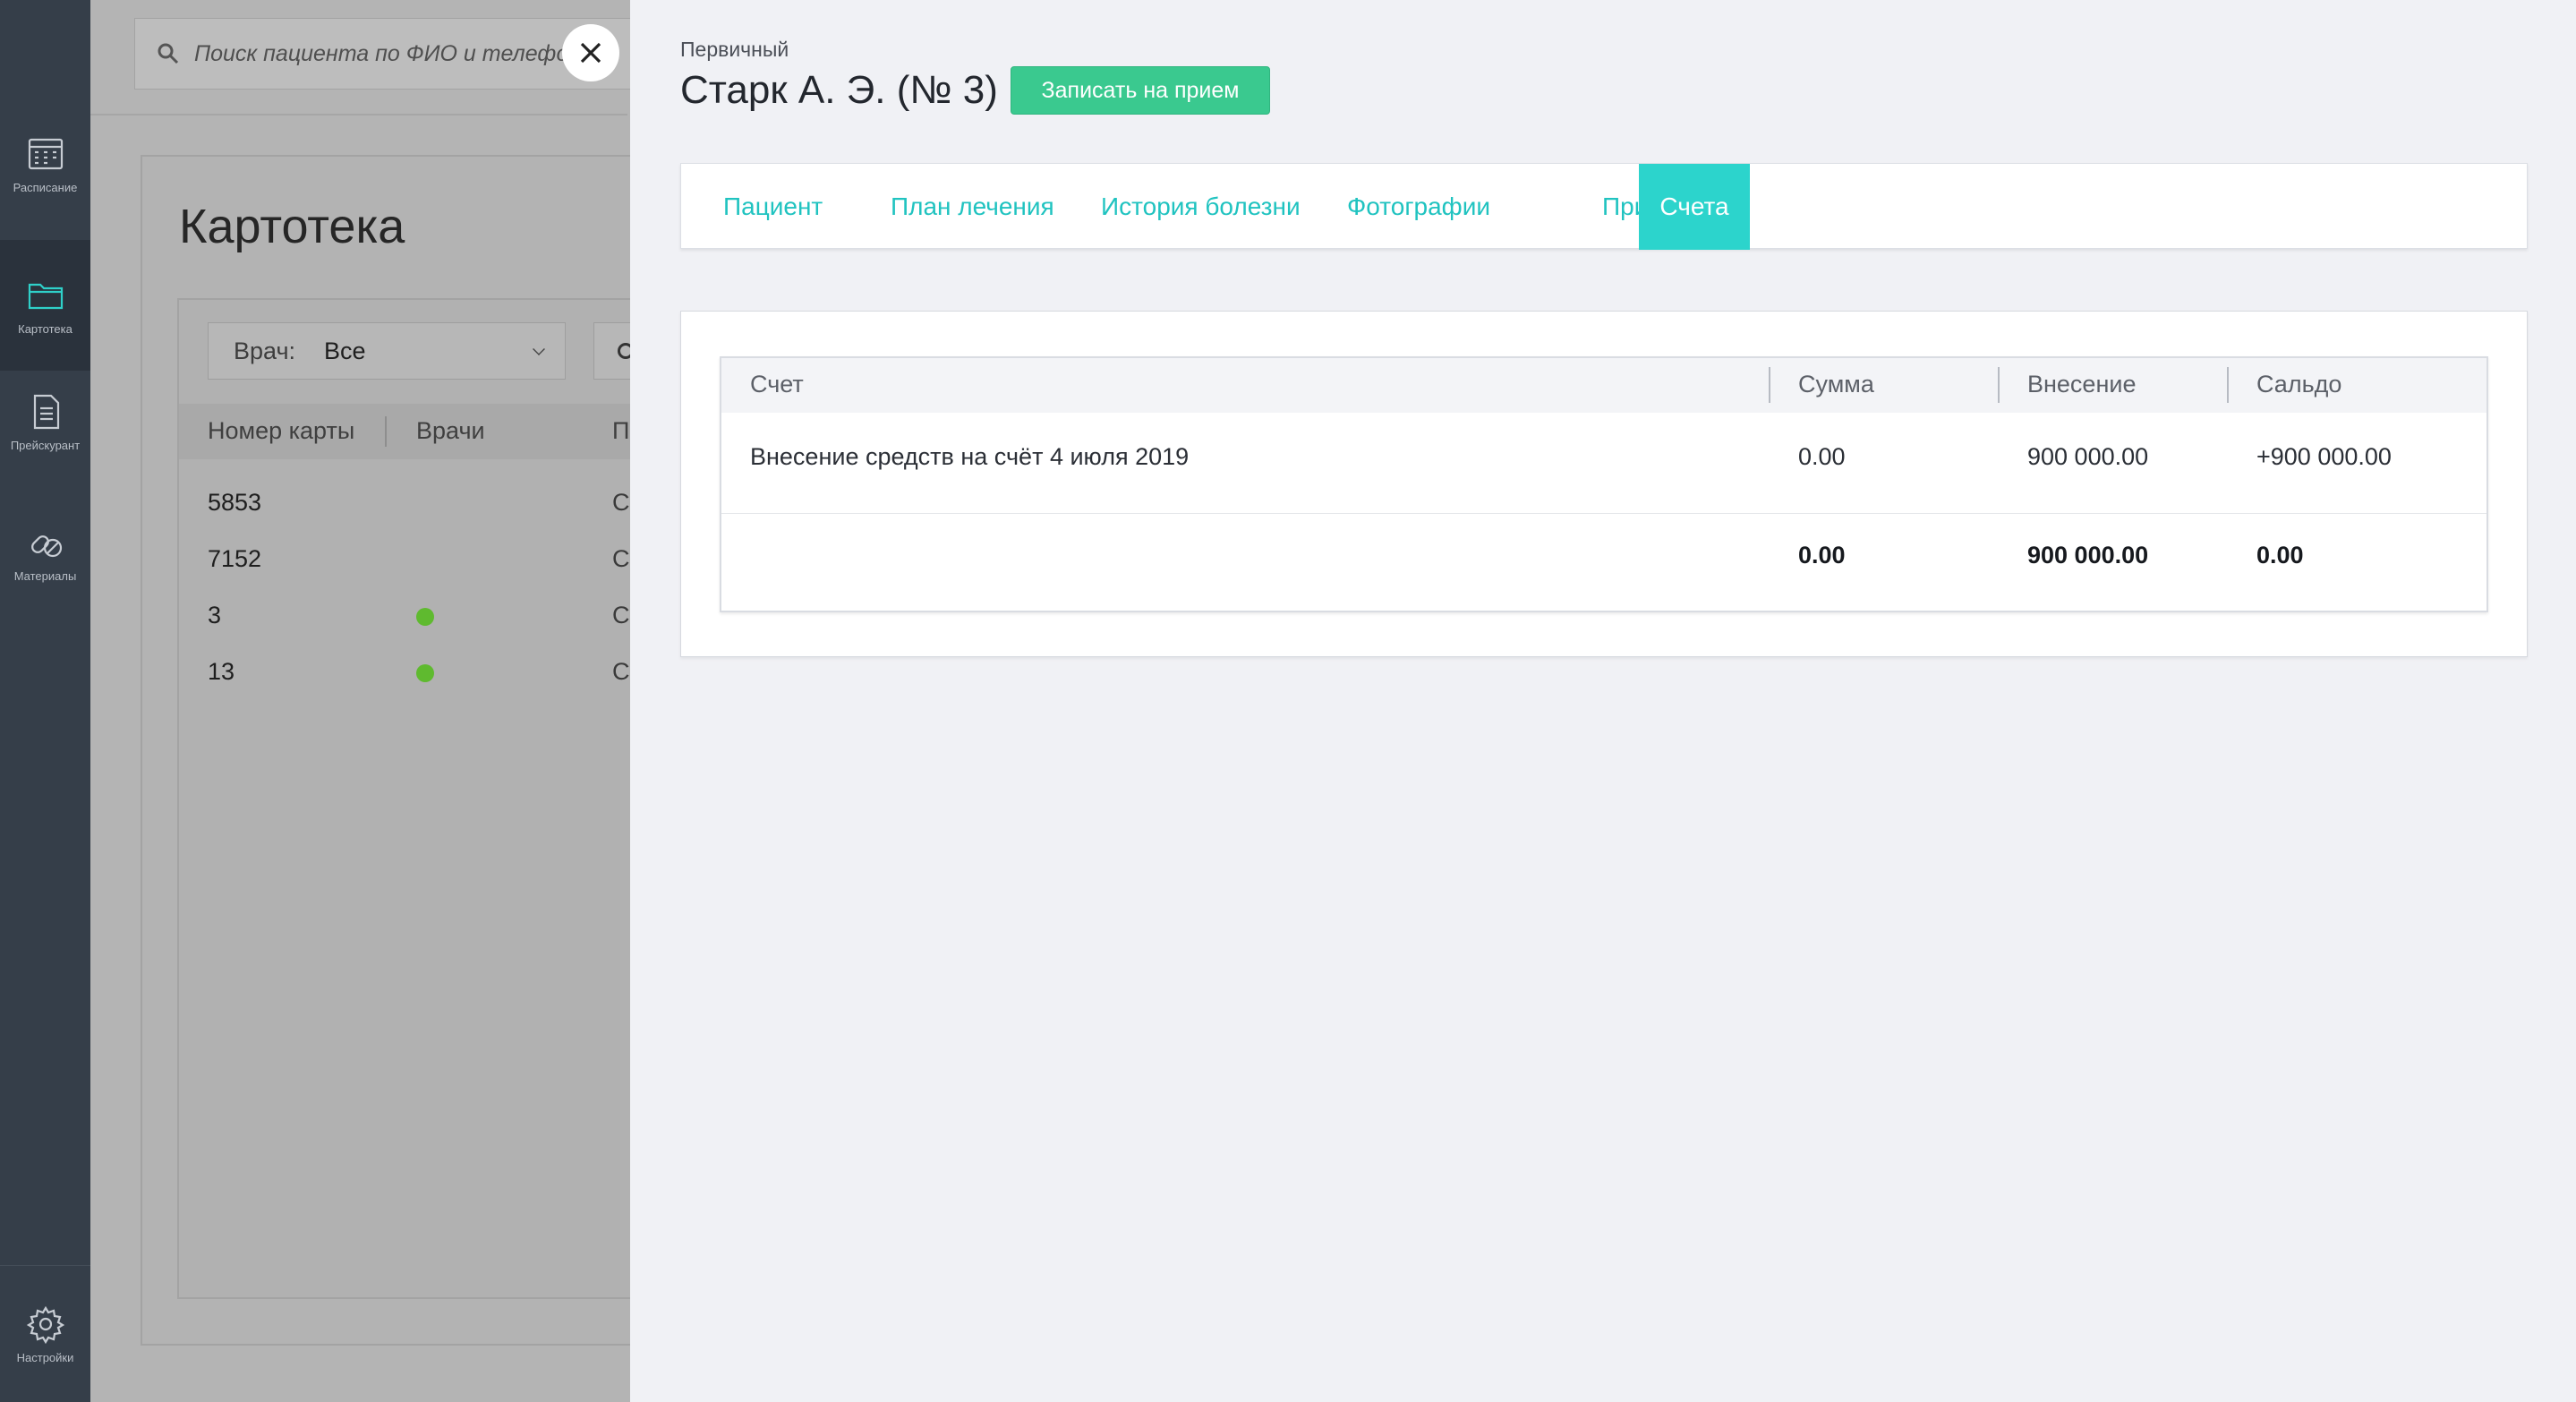 This screenshot has width=2576, height=1402. I want to click on table-row-number: 5853, so click(234, 503).